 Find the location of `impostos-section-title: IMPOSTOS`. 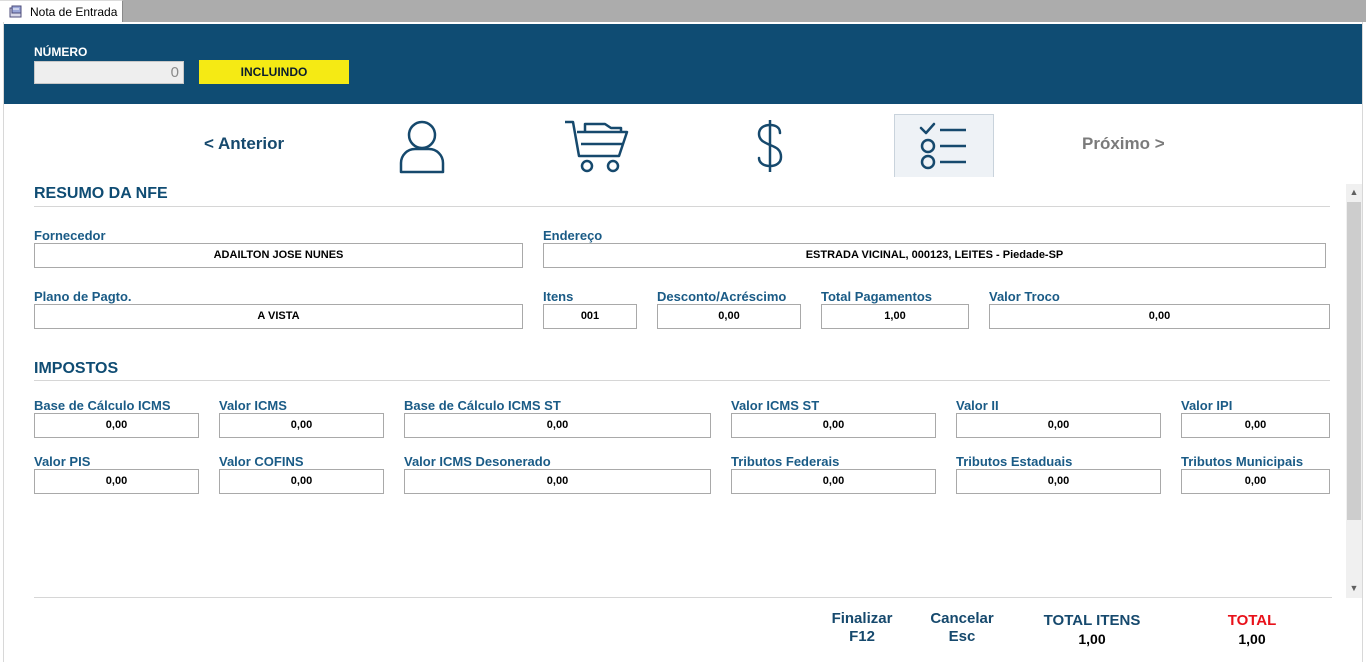

impostos-section-title: IMPOSTOS is located at coordinates (76, 368).